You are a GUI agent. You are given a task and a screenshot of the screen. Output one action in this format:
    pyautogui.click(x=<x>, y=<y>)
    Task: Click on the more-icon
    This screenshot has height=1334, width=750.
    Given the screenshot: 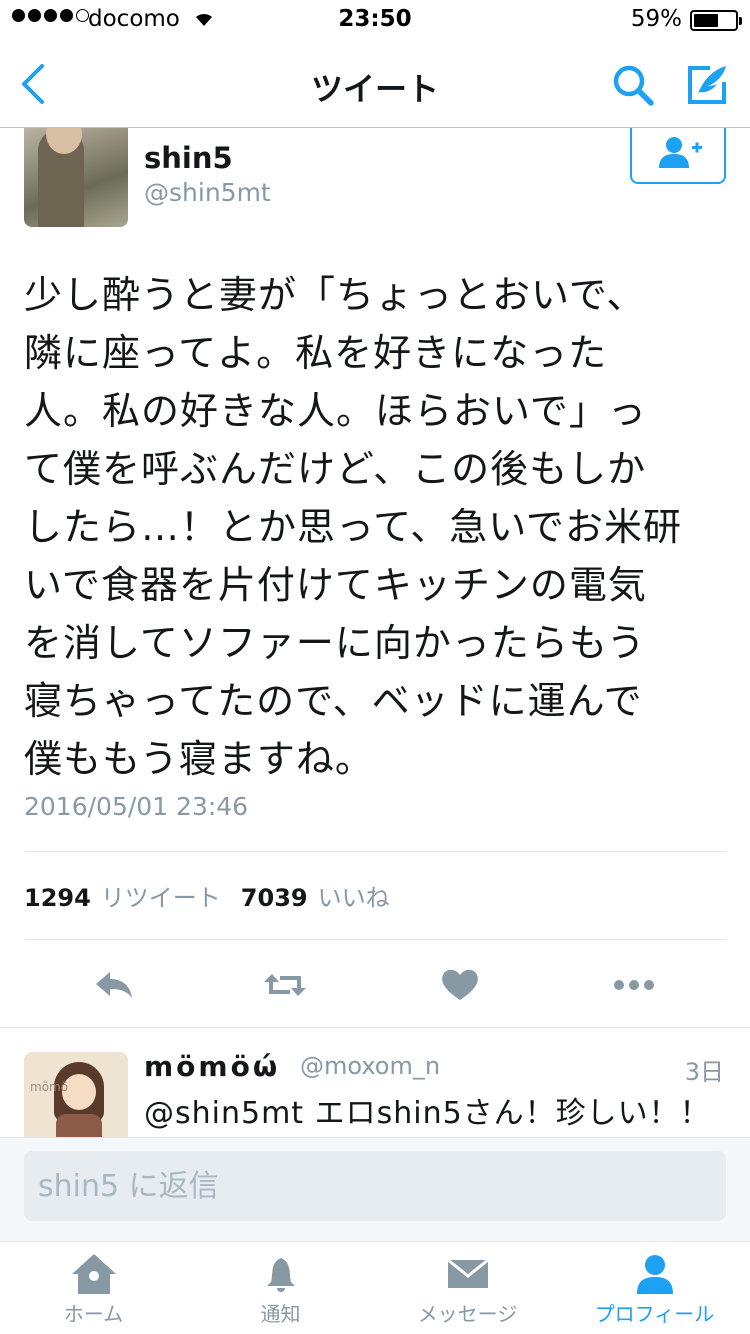 What is the action you would take?
    pyautogui.click(x=635, y=985)
    